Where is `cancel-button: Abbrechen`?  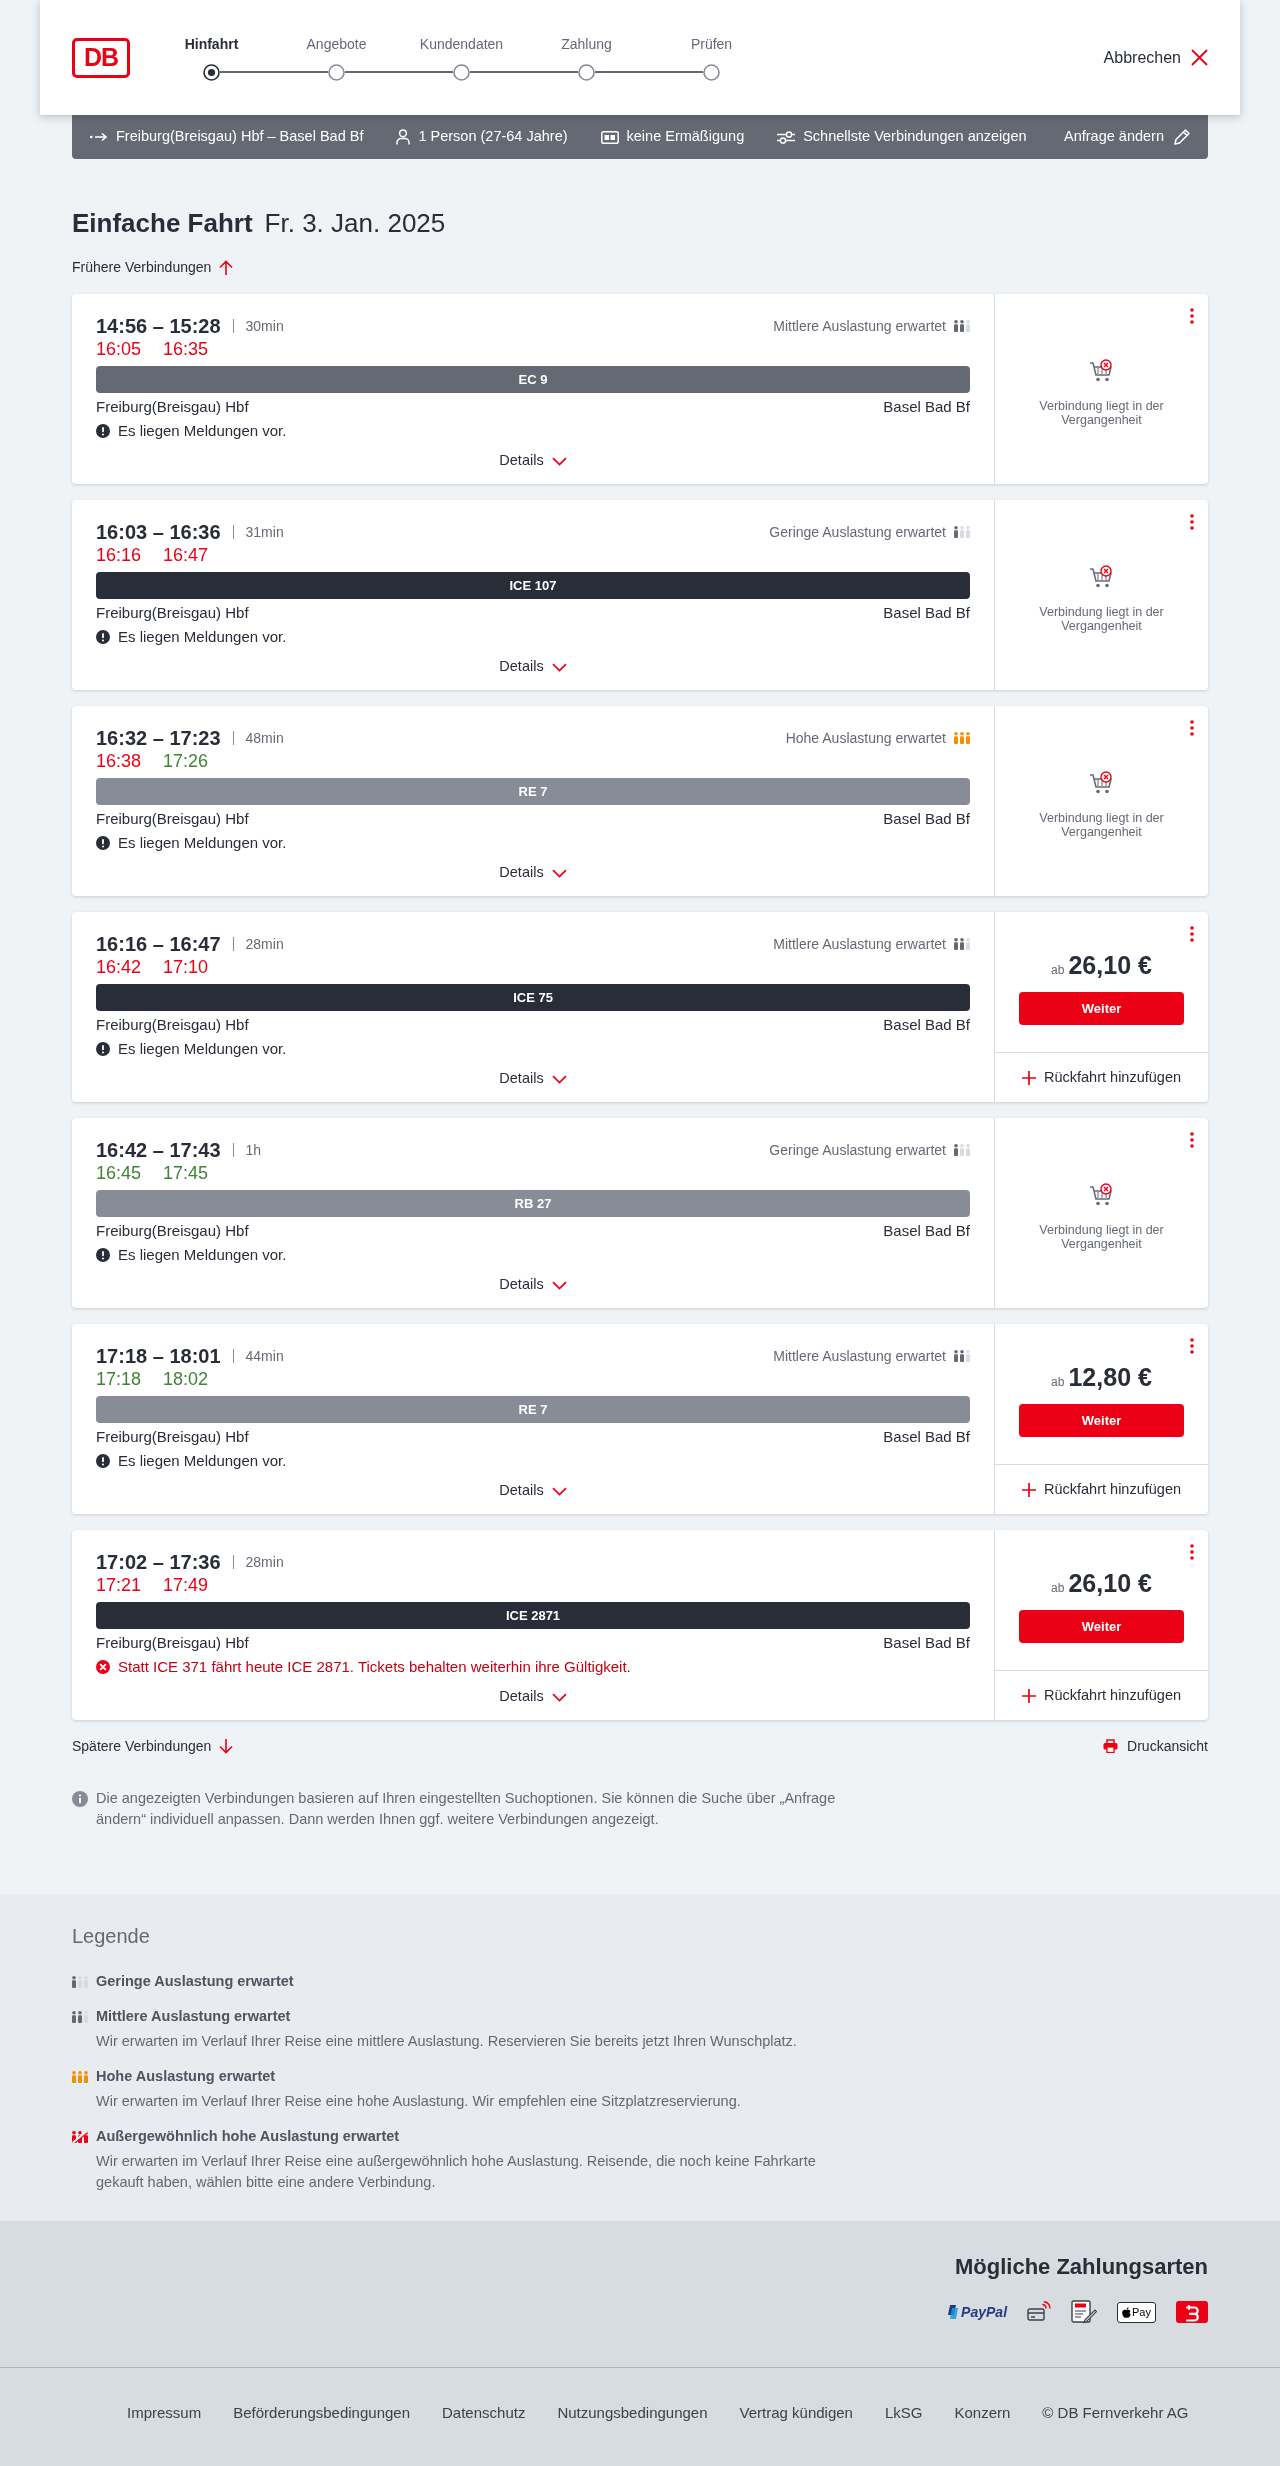
cancel-button: Abbrechen is located at coordinates (1155, 57).